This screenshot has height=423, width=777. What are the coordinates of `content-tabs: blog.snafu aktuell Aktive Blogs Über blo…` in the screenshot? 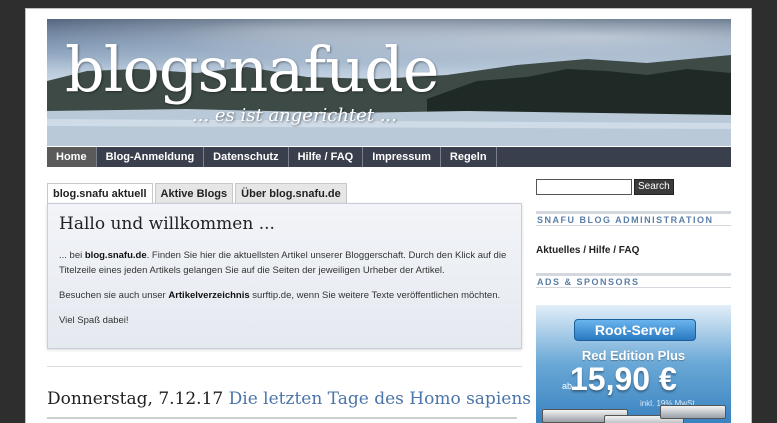 It's located at (198, 193).